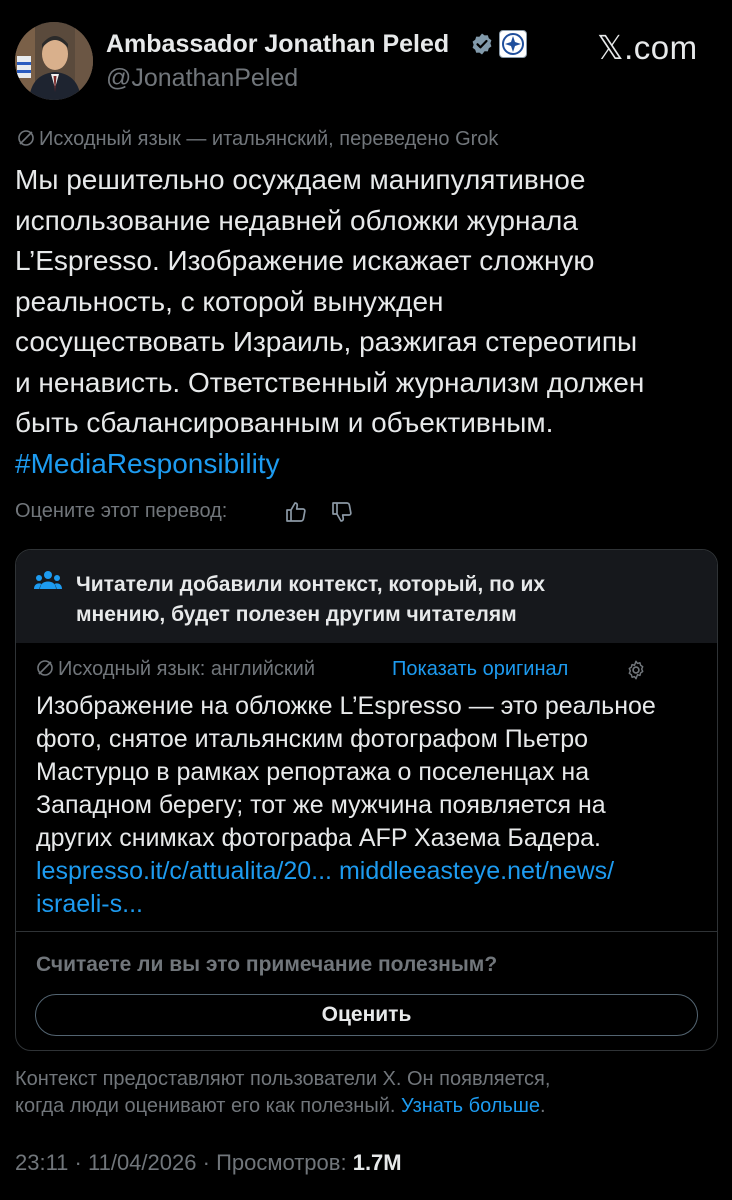 The image size is (732, 1200). I want to click on avatar, so click(54, 61).